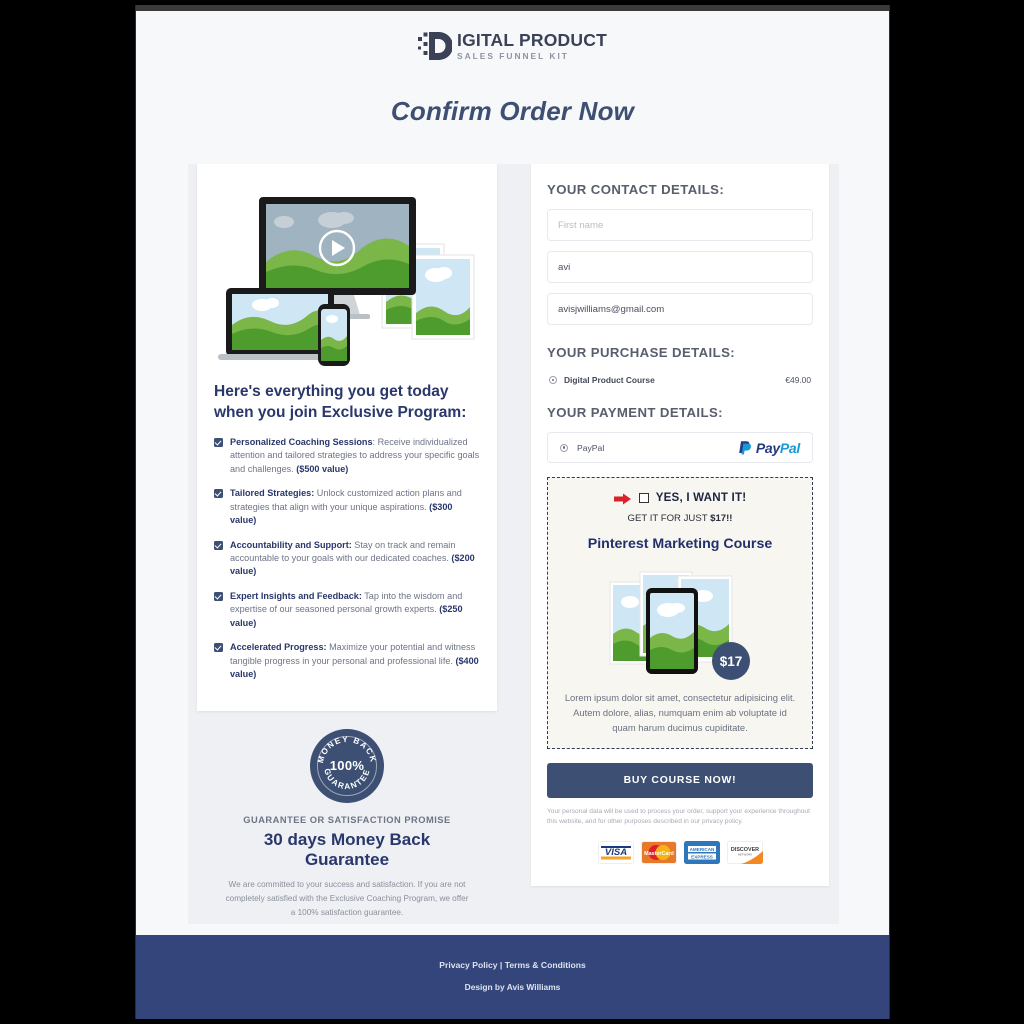 Image resolution: width=1024 pixels, height=1024 pixels. Describe the element at coordinates (545, 965) in the screenshot. I see `terms-conditions-link: Terms & Conditions` at that location.